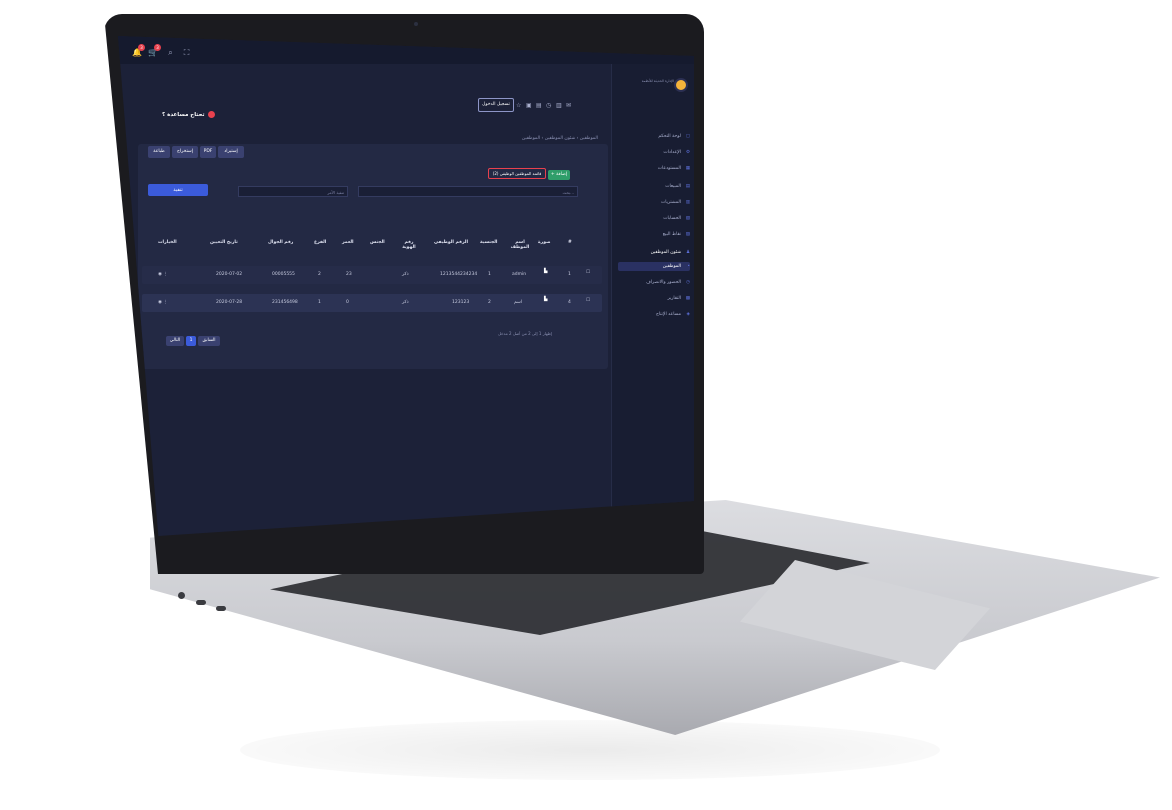 This screenshot has height=810, width=1172. I want to click on previous-button: السابق, so click(209, 341).